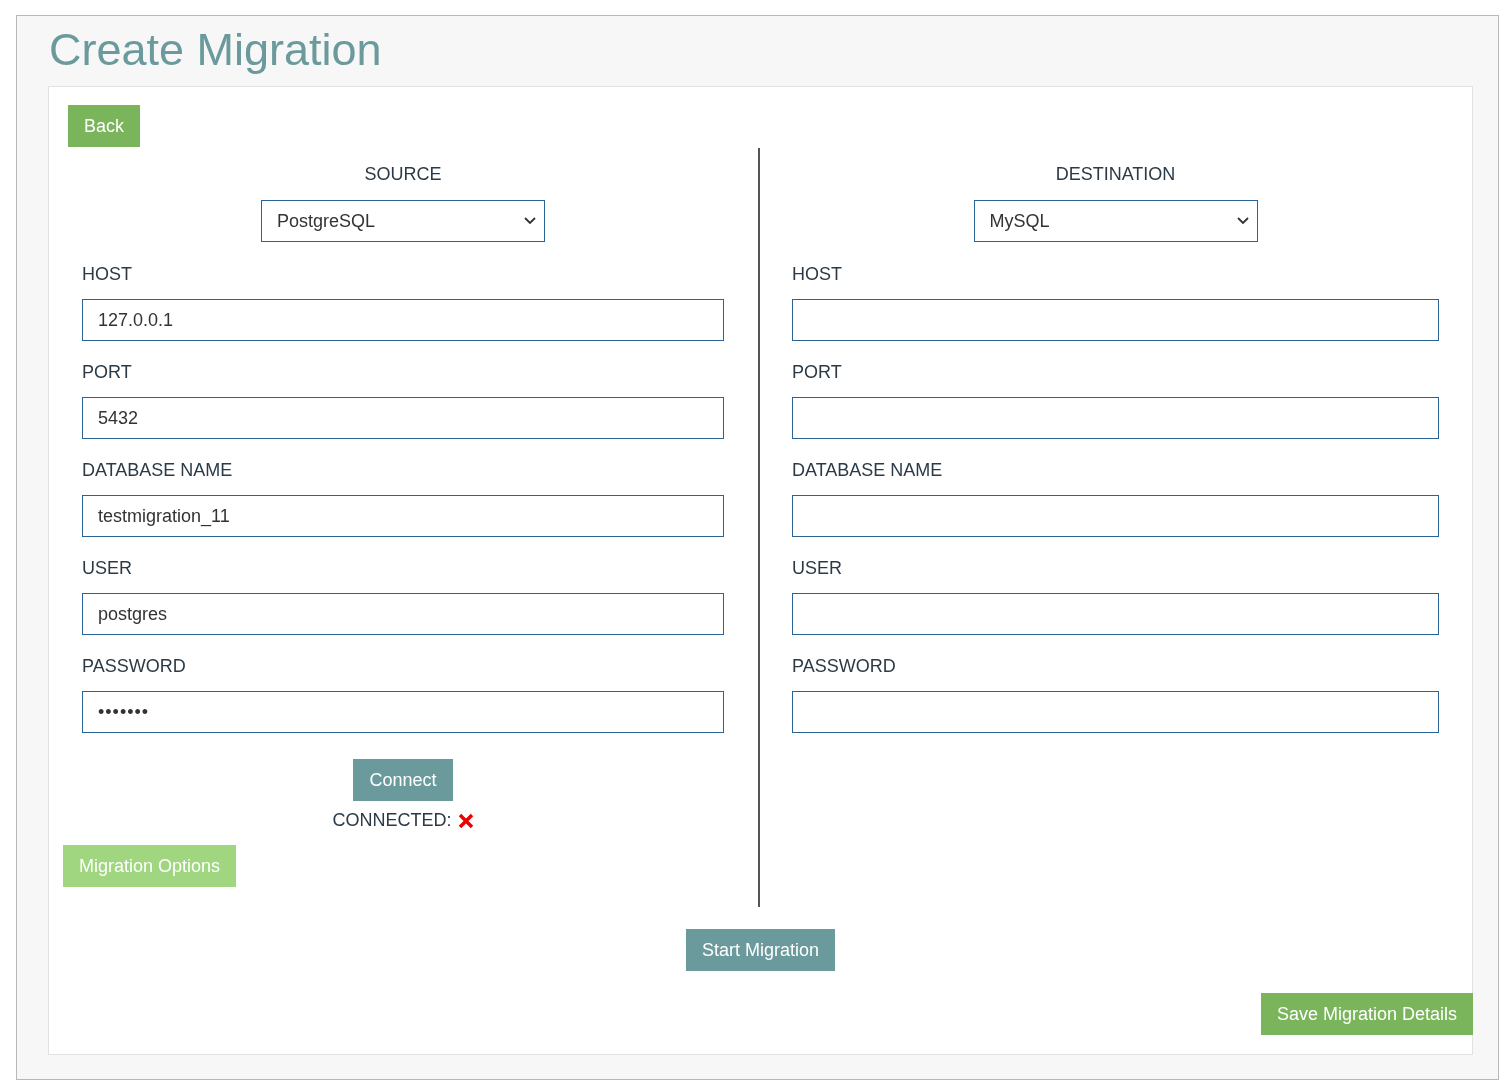 The height and width of the screenshot is (1091, 1507). Describe the element at coordinates (403, 174) in the screenshot. I see `section-heading: SOURCE` at that location.